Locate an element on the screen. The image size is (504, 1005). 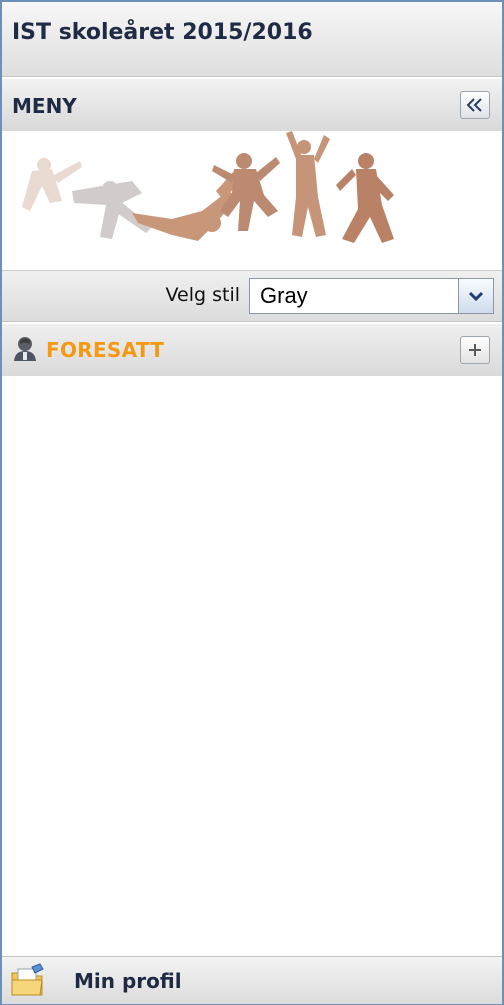
jumping-children-silhouettes is located at coordinates (208, 187).